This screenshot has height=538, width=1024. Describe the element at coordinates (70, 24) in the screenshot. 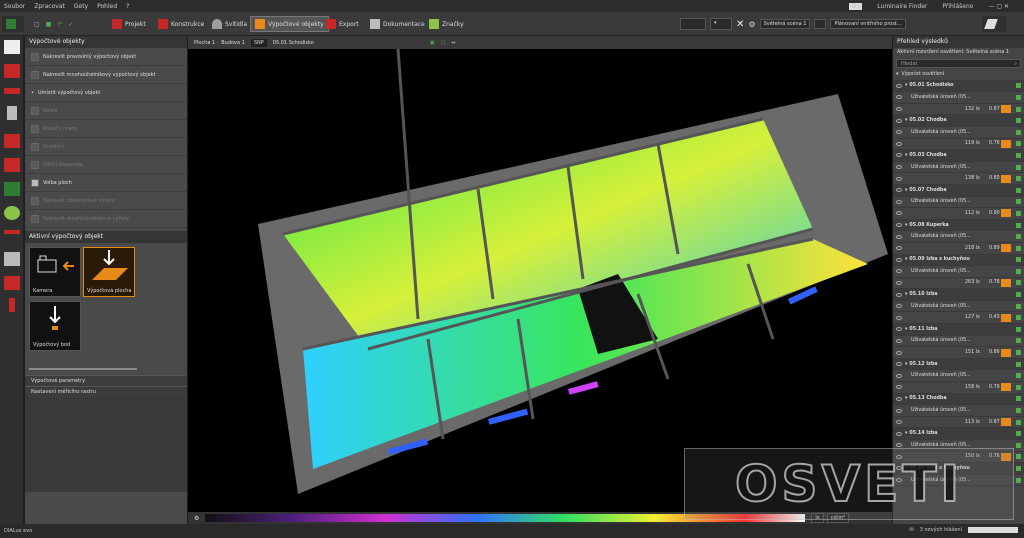

I see `redo-icon: ✓` at that location.